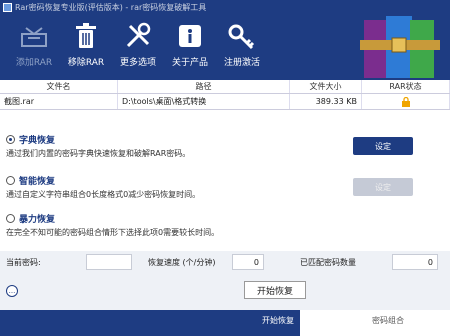 This screenshot has width=450, height=336. What do you see at coordinates (37, 141) in the screenshot?
I see `option-dictionary-label: 字典恢复` at bounding box center [37, 141].